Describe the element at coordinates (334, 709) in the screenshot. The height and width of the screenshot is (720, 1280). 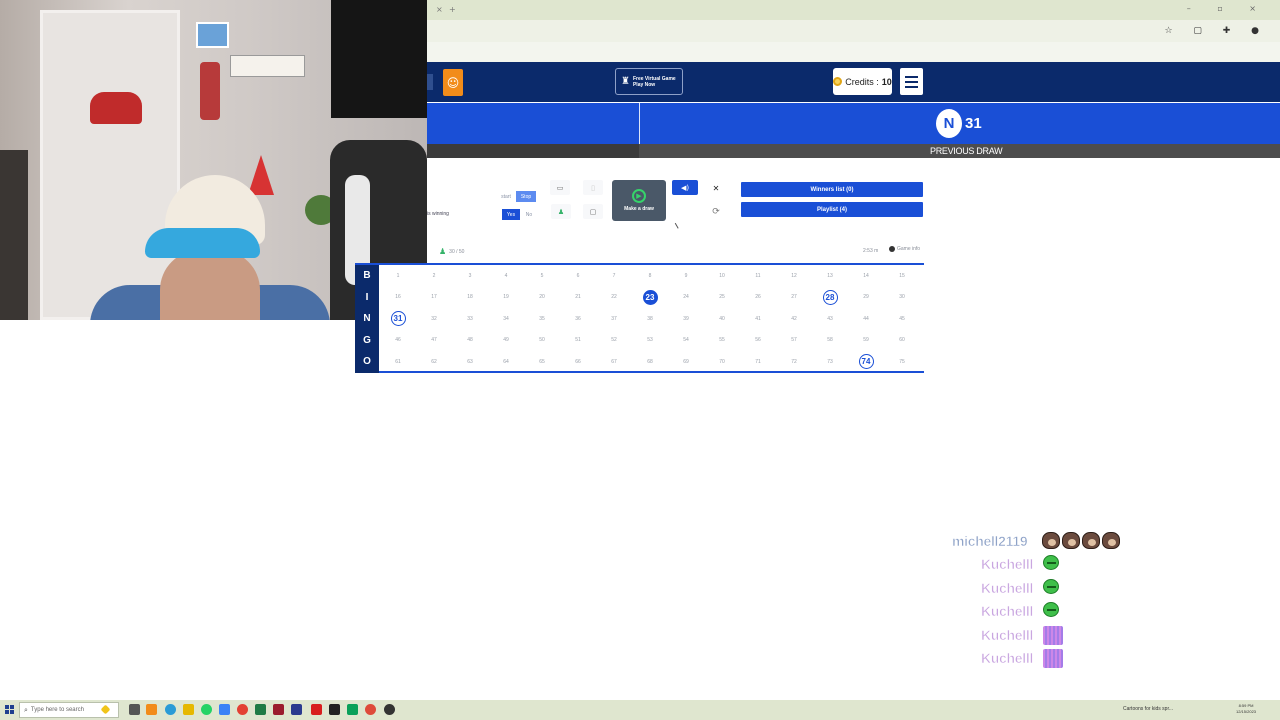
I see `app-black-icon` at that location.